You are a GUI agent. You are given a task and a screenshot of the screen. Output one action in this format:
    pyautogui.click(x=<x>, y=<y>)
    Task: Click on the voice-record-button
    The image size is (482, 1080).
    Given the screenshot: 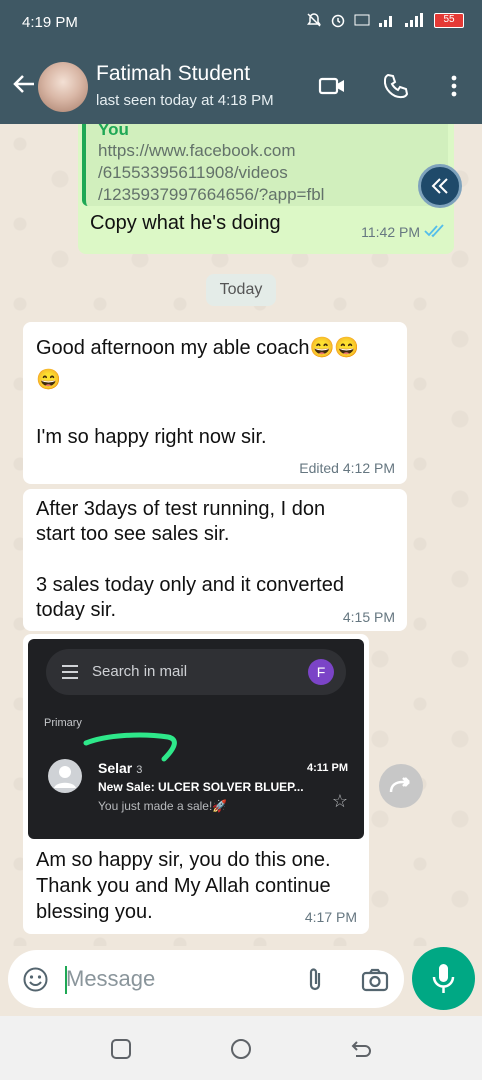 What is the action you would take?
    pyautogui.click(x=443, y=978)
    